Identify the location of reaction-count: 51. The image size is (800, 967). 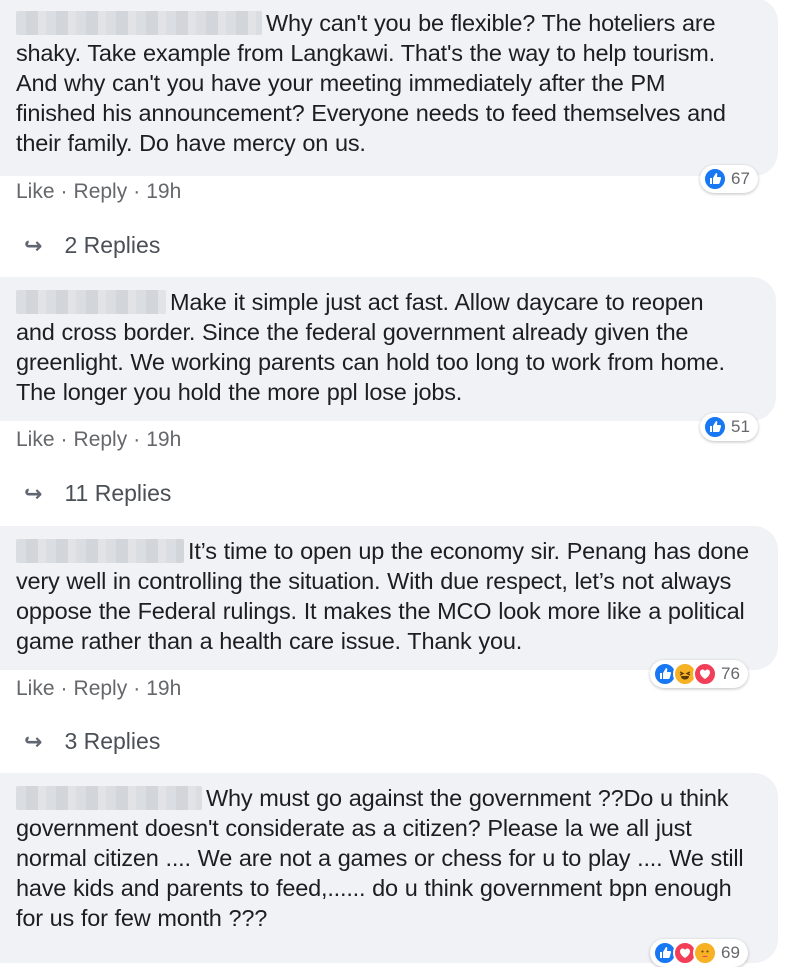
(740, 426).